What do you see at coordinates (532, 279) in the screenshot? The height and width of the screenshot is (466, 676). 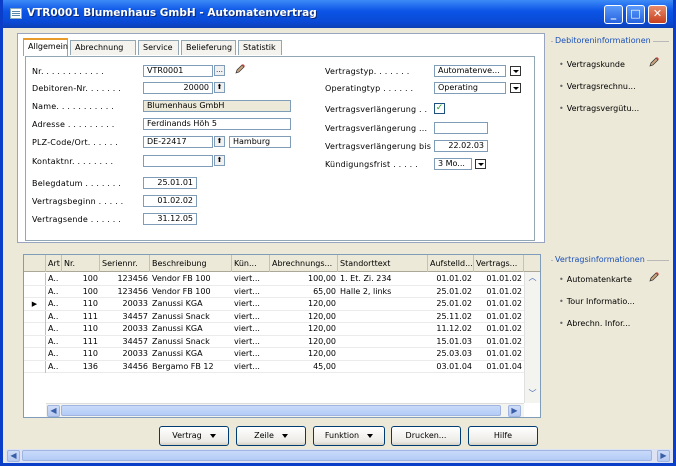 I see `scroll-up-icon: ︿` at bounding box center [532, 279].